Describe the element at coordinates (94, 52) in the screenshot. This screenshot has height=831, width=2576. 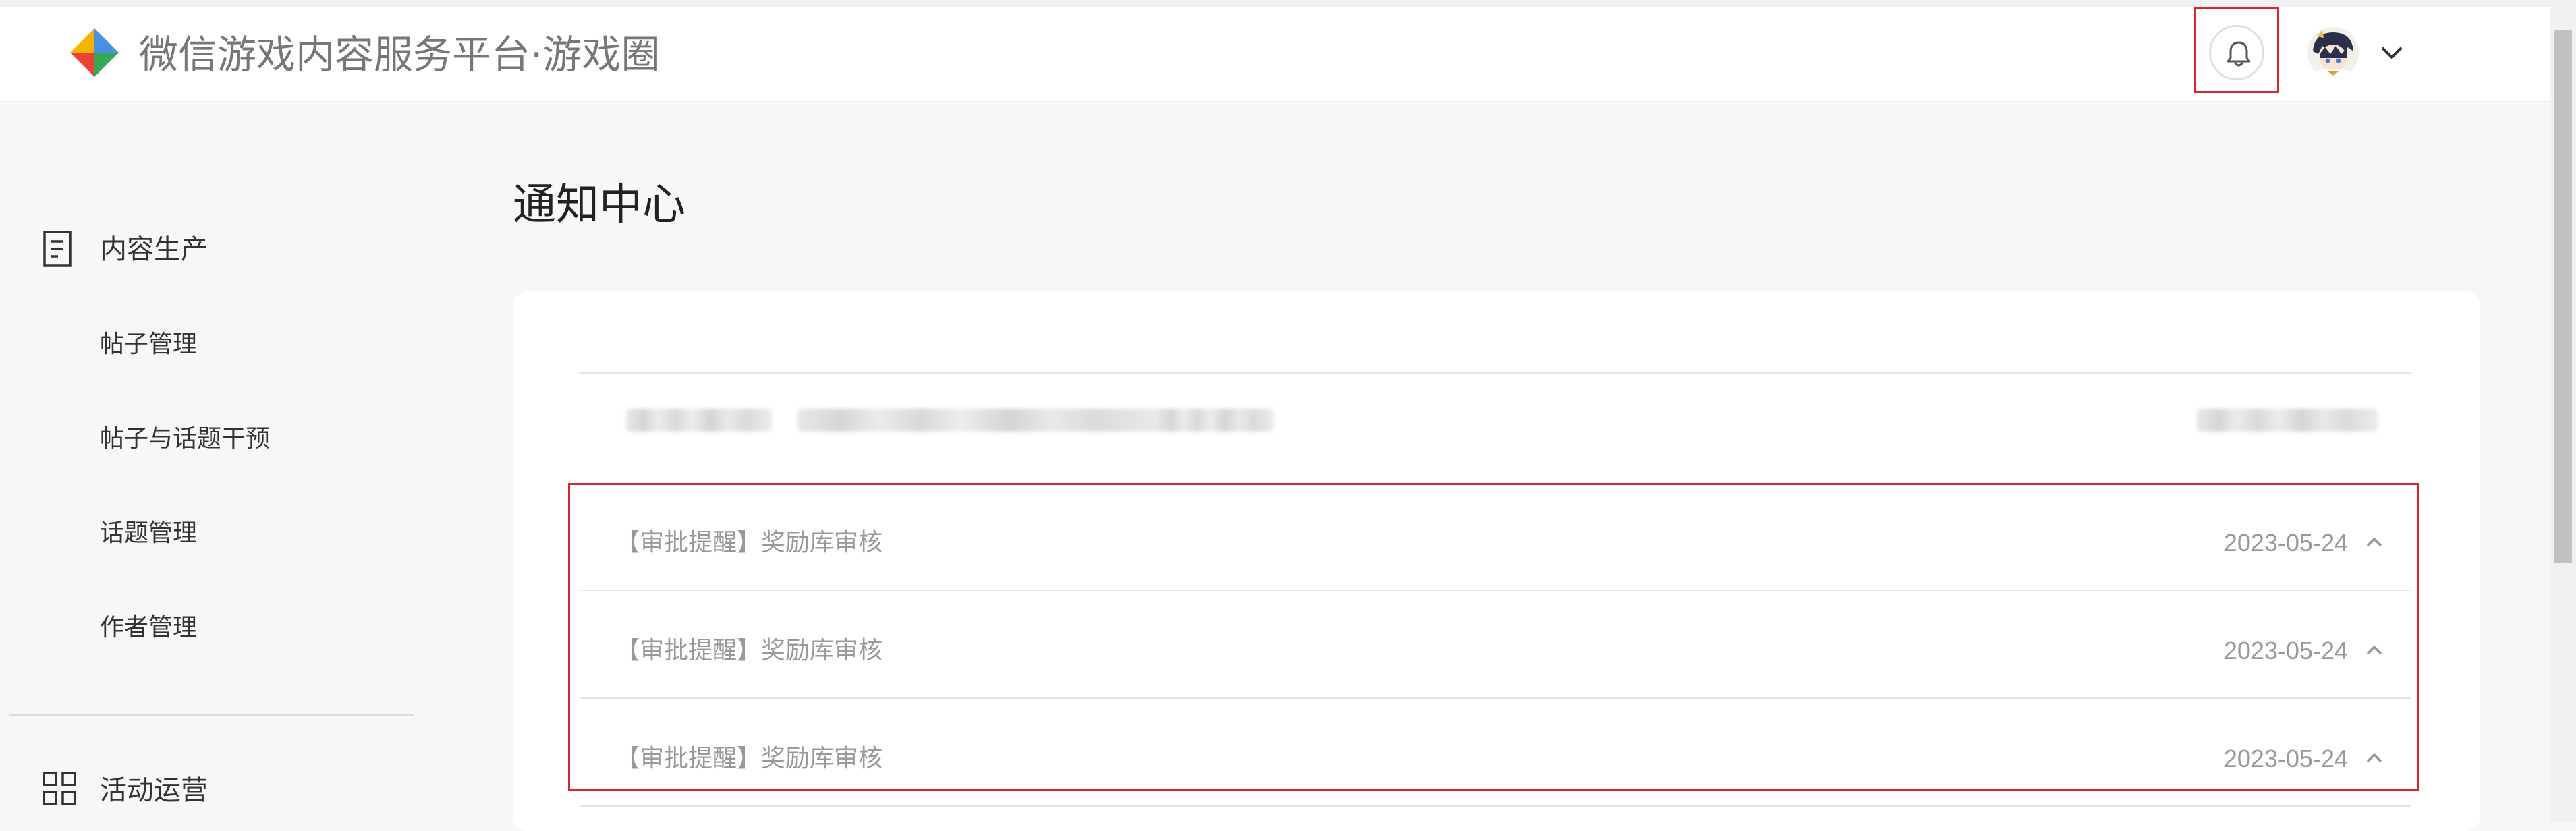
I see `colorful-diamond-logo-icon` at that location.